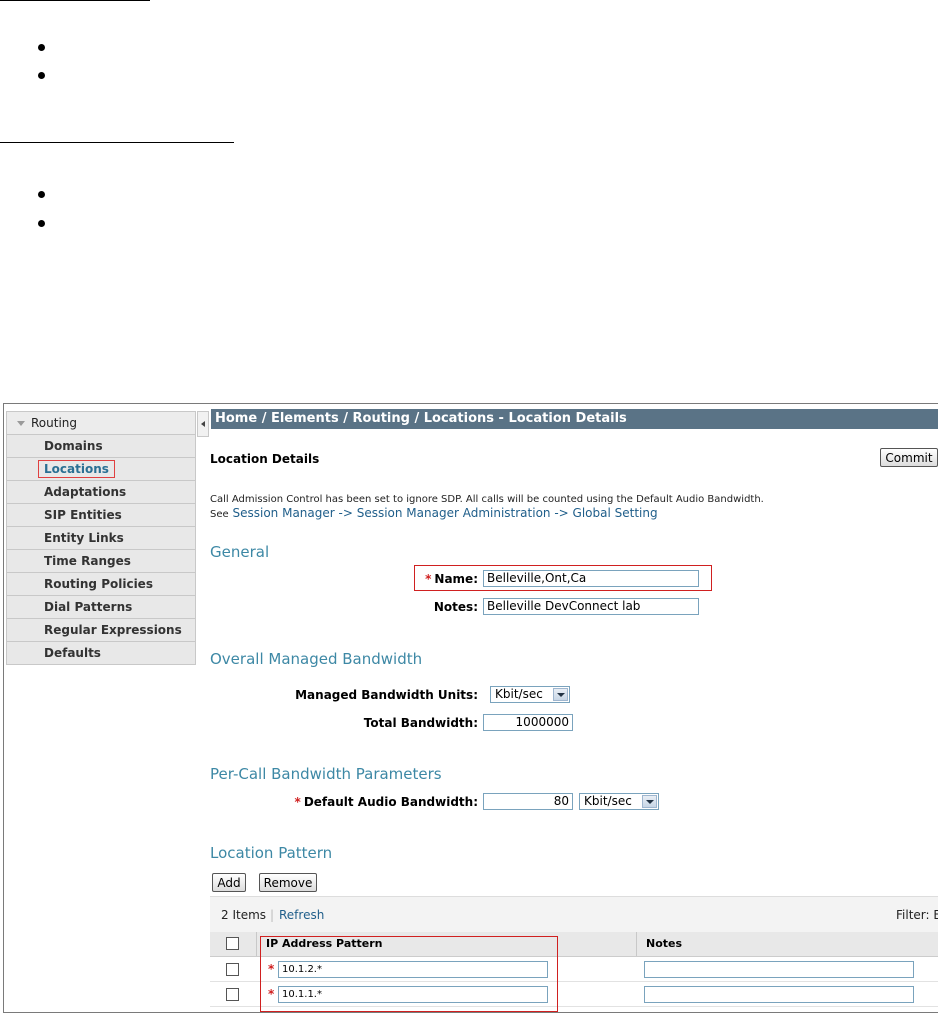 The image size is (938, 1013). I want to click on commit-button: Commit, so click(909, 457).